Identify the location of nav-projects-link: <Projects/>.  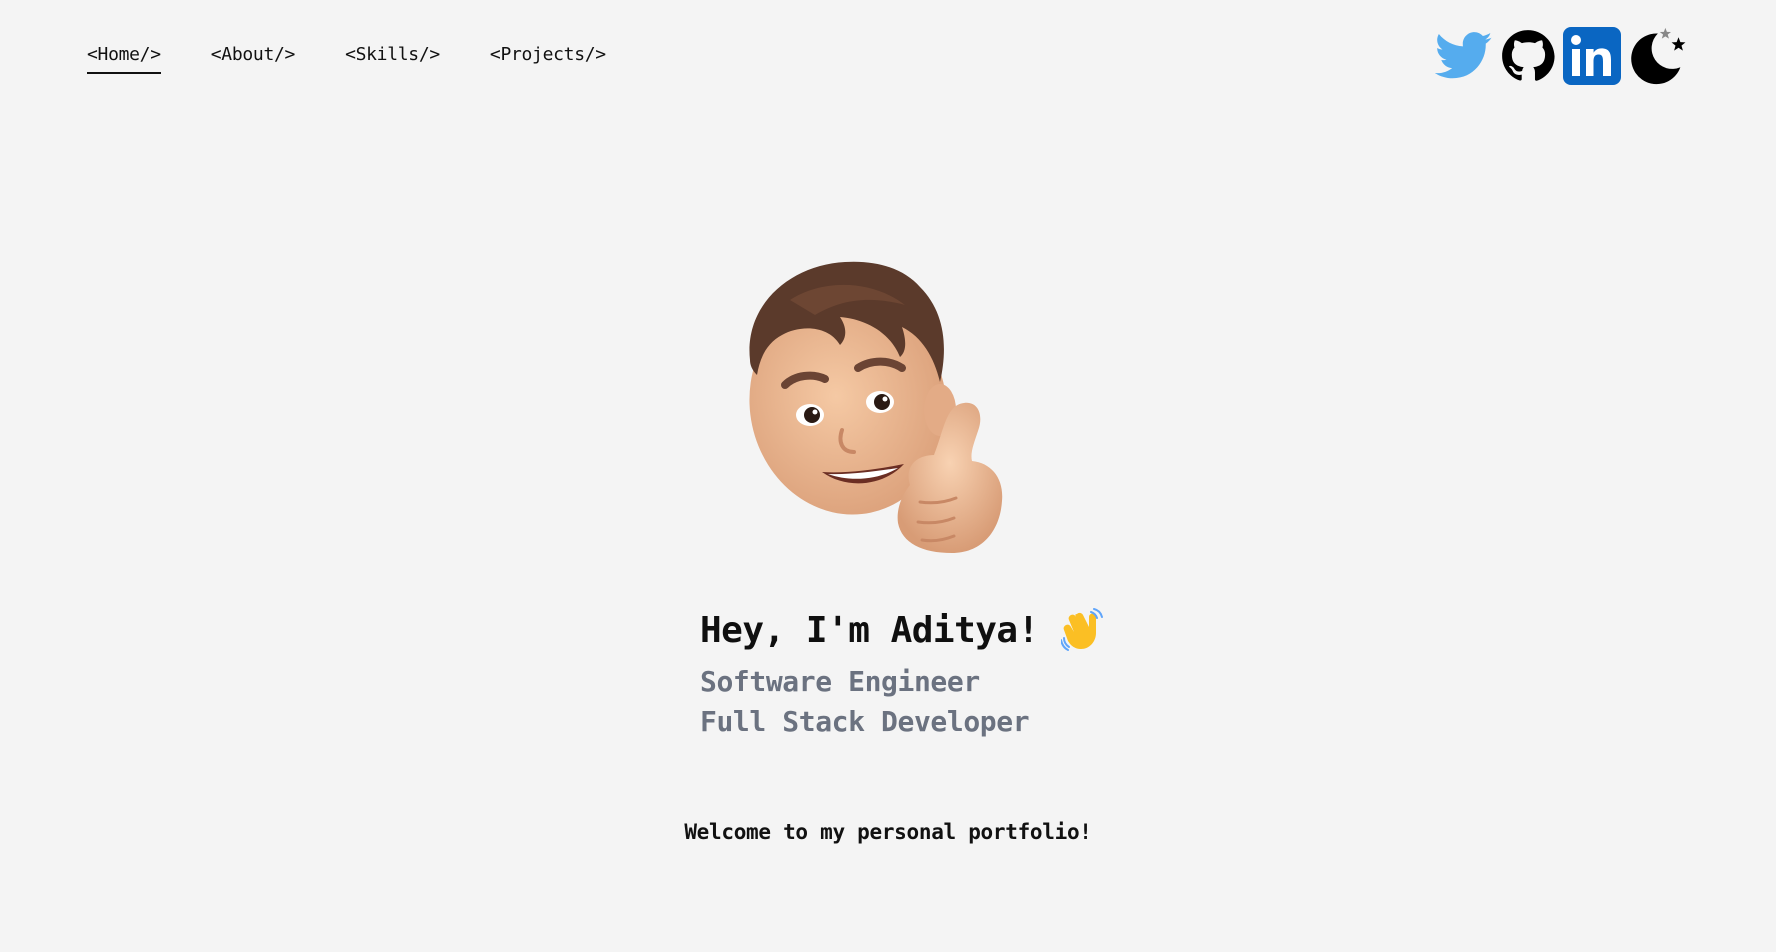
(548, 58).